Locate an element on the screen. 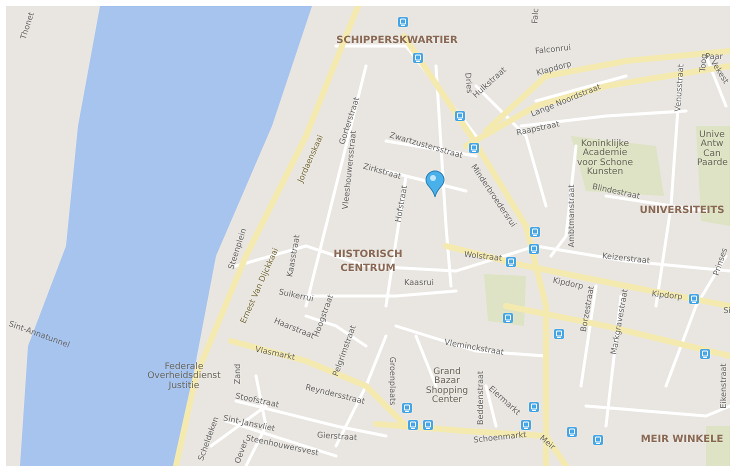 The width and height of the screenshot is (736, 466). street-label: Zand is located at coordinates (238, 374).